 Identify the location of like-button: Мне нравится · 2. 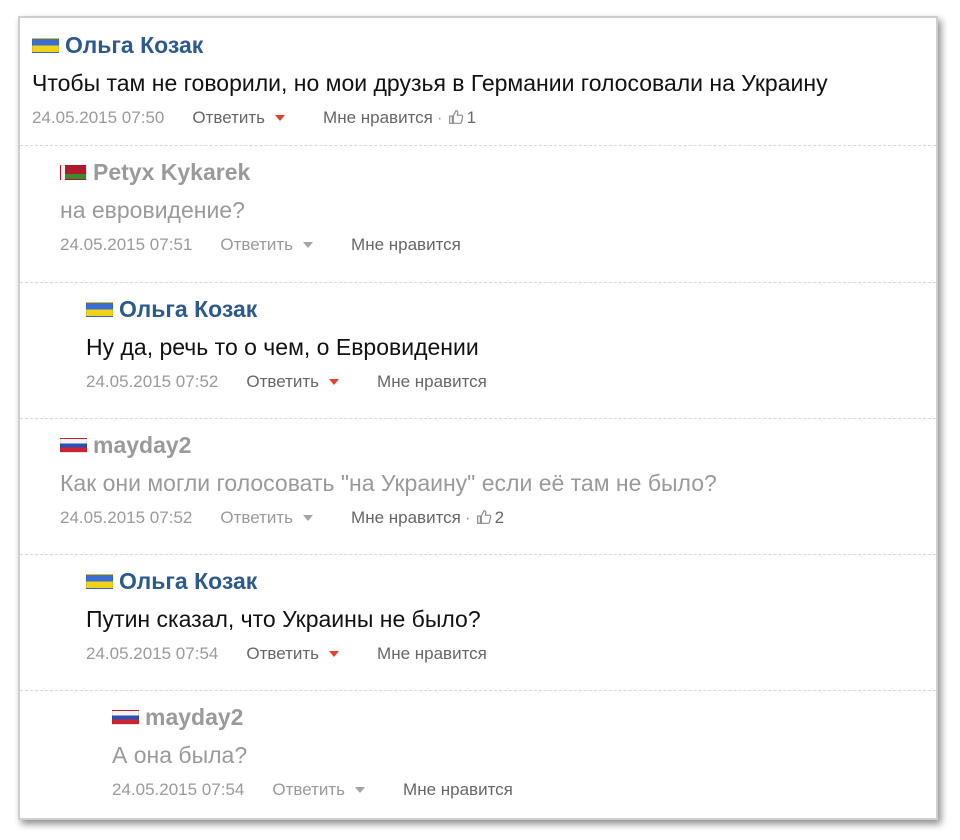
(427, 518).